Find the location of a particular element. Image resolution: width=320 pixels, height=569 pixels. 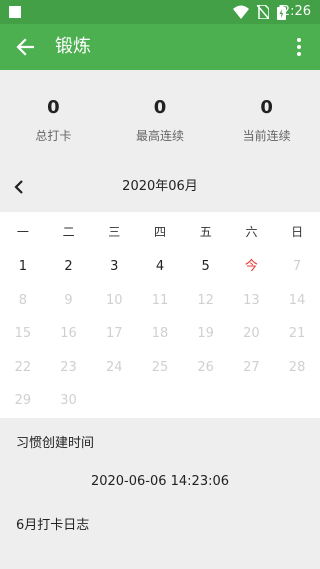

more-options-button is located at coordinates (299, 47).